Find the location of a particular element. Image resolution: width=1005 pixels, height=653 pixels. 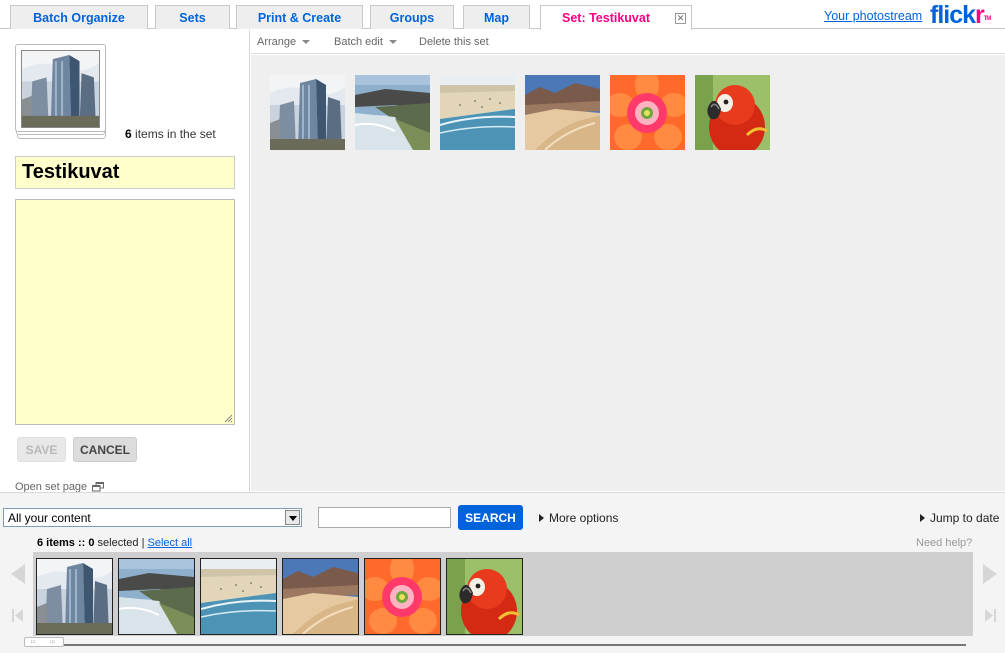

arrange-menu: Arrange is located at coordinates (284, 42).